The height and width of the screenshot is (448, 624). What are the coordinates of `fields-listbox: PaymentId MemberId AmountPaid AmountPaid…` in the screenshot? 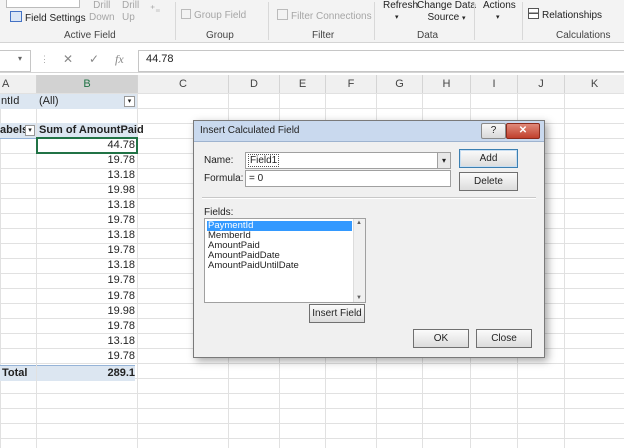 It's located at (285, 260).